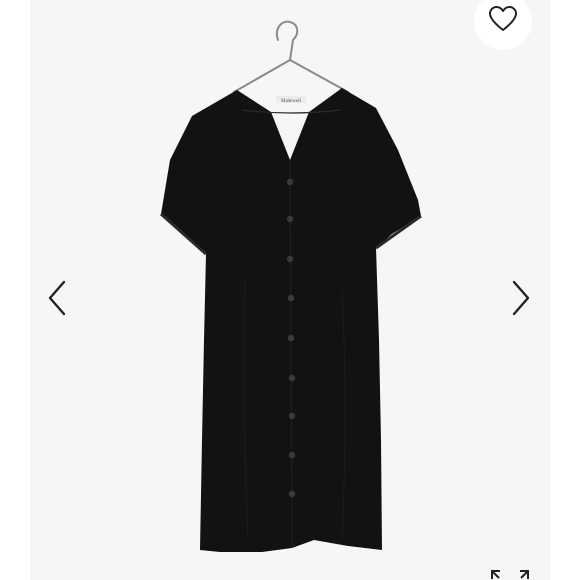 Image resolution: width=580 pixels, height=580 pixels. I want to click on hanger, so click(291, 56).